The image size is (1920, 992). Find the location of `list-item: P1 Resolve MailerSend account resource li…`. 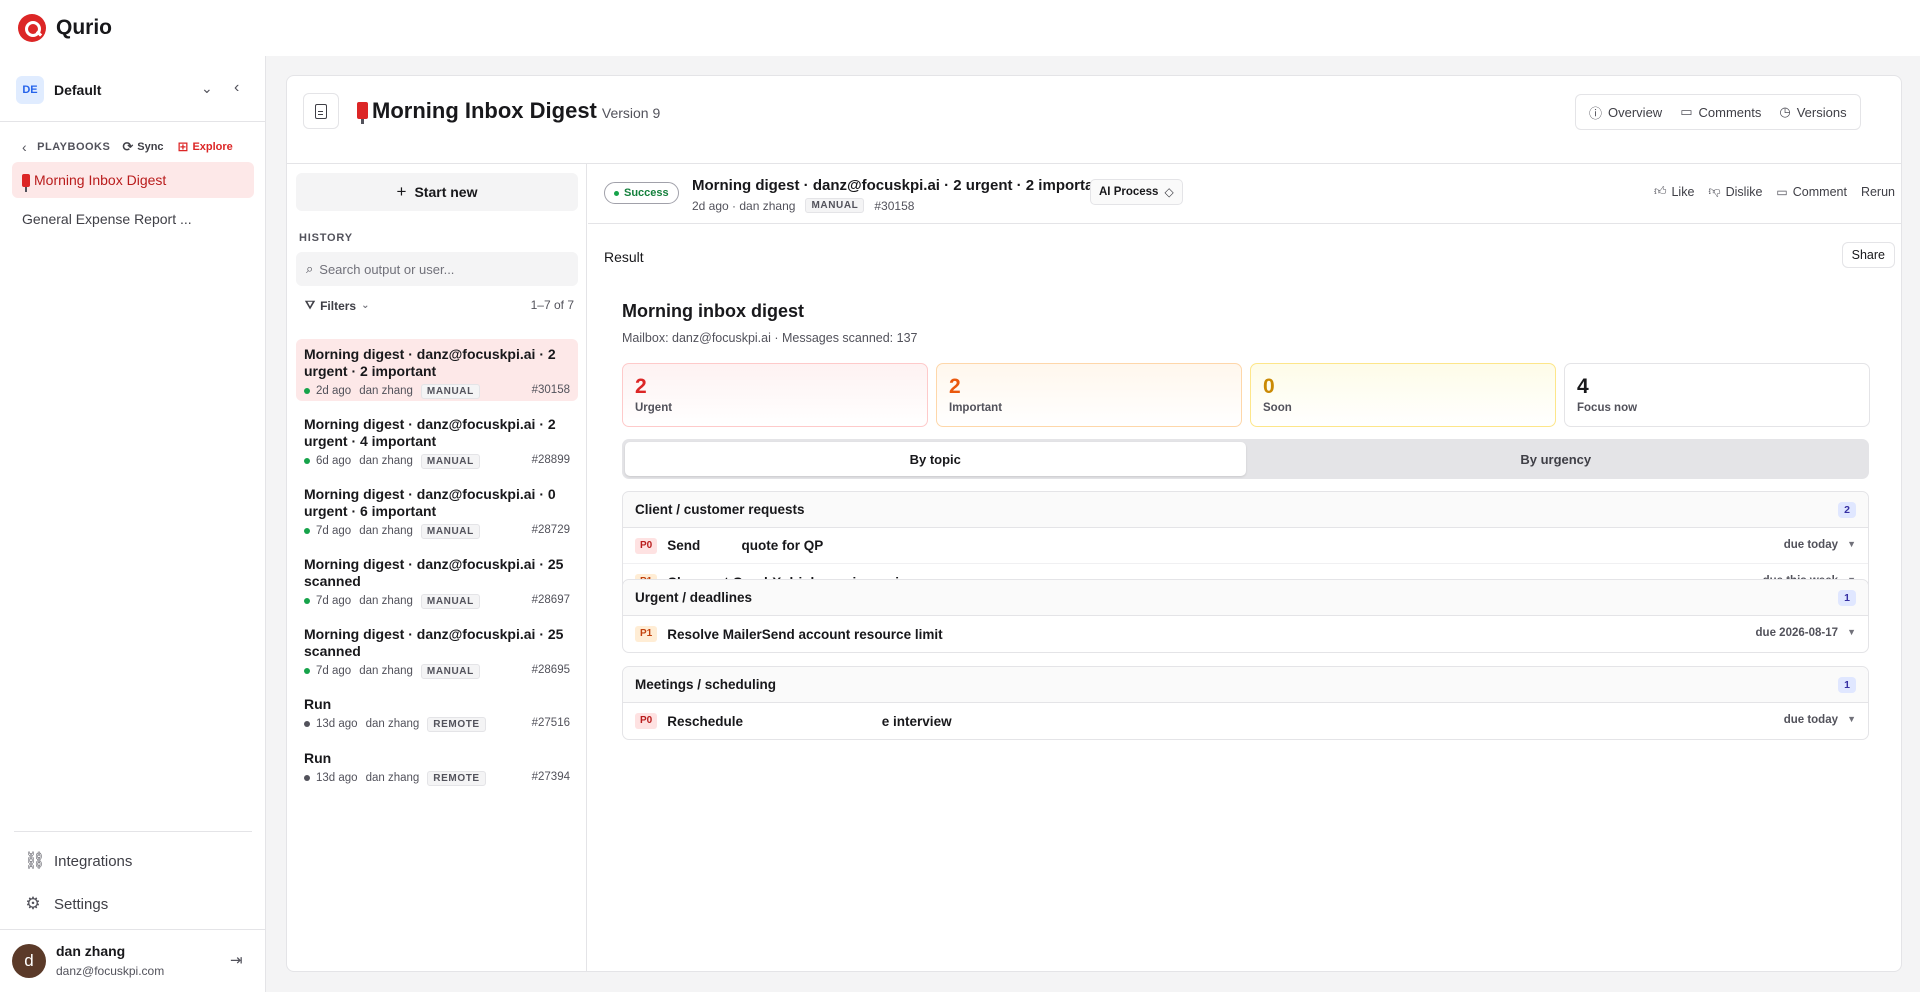

list-item: P1 Resolve MailerSend account resource li… is located at coordinates (1245, 634).